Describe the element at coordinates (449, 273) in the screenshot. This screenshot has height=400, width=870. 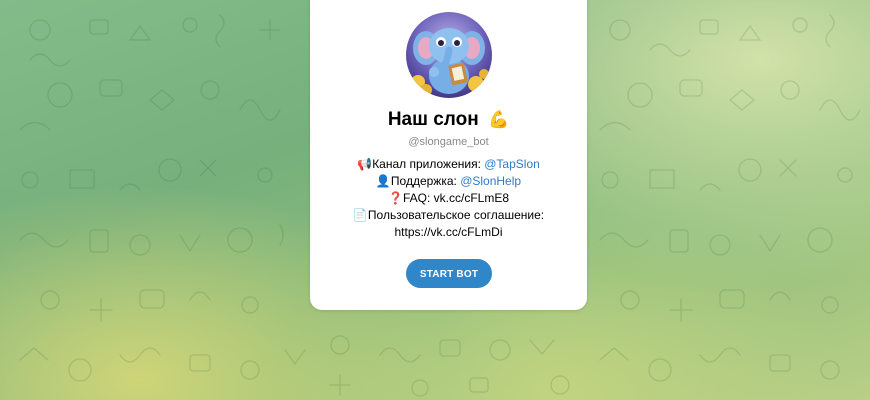
I see `start-bot-button: START BOT` at that location.